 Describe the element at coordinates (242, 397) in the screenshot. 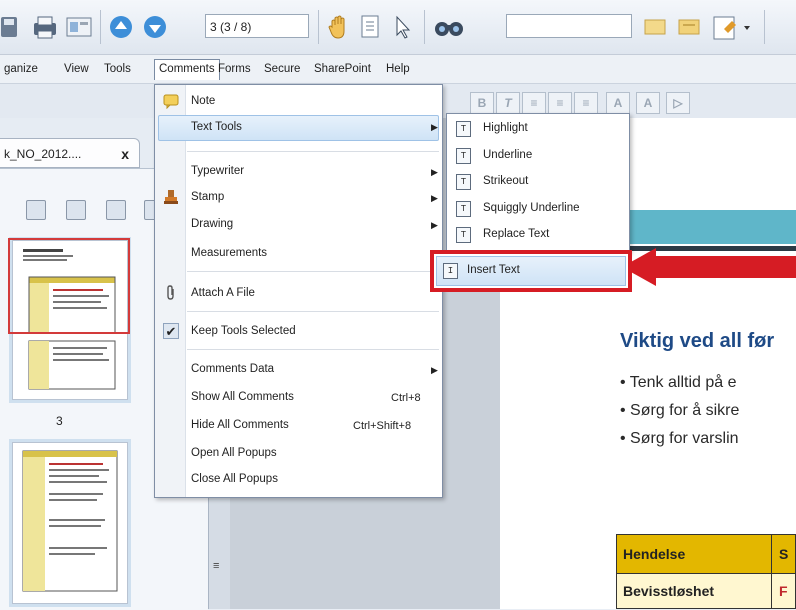

I see `menu-item-show-all-comments: Show All Comments` at that location.